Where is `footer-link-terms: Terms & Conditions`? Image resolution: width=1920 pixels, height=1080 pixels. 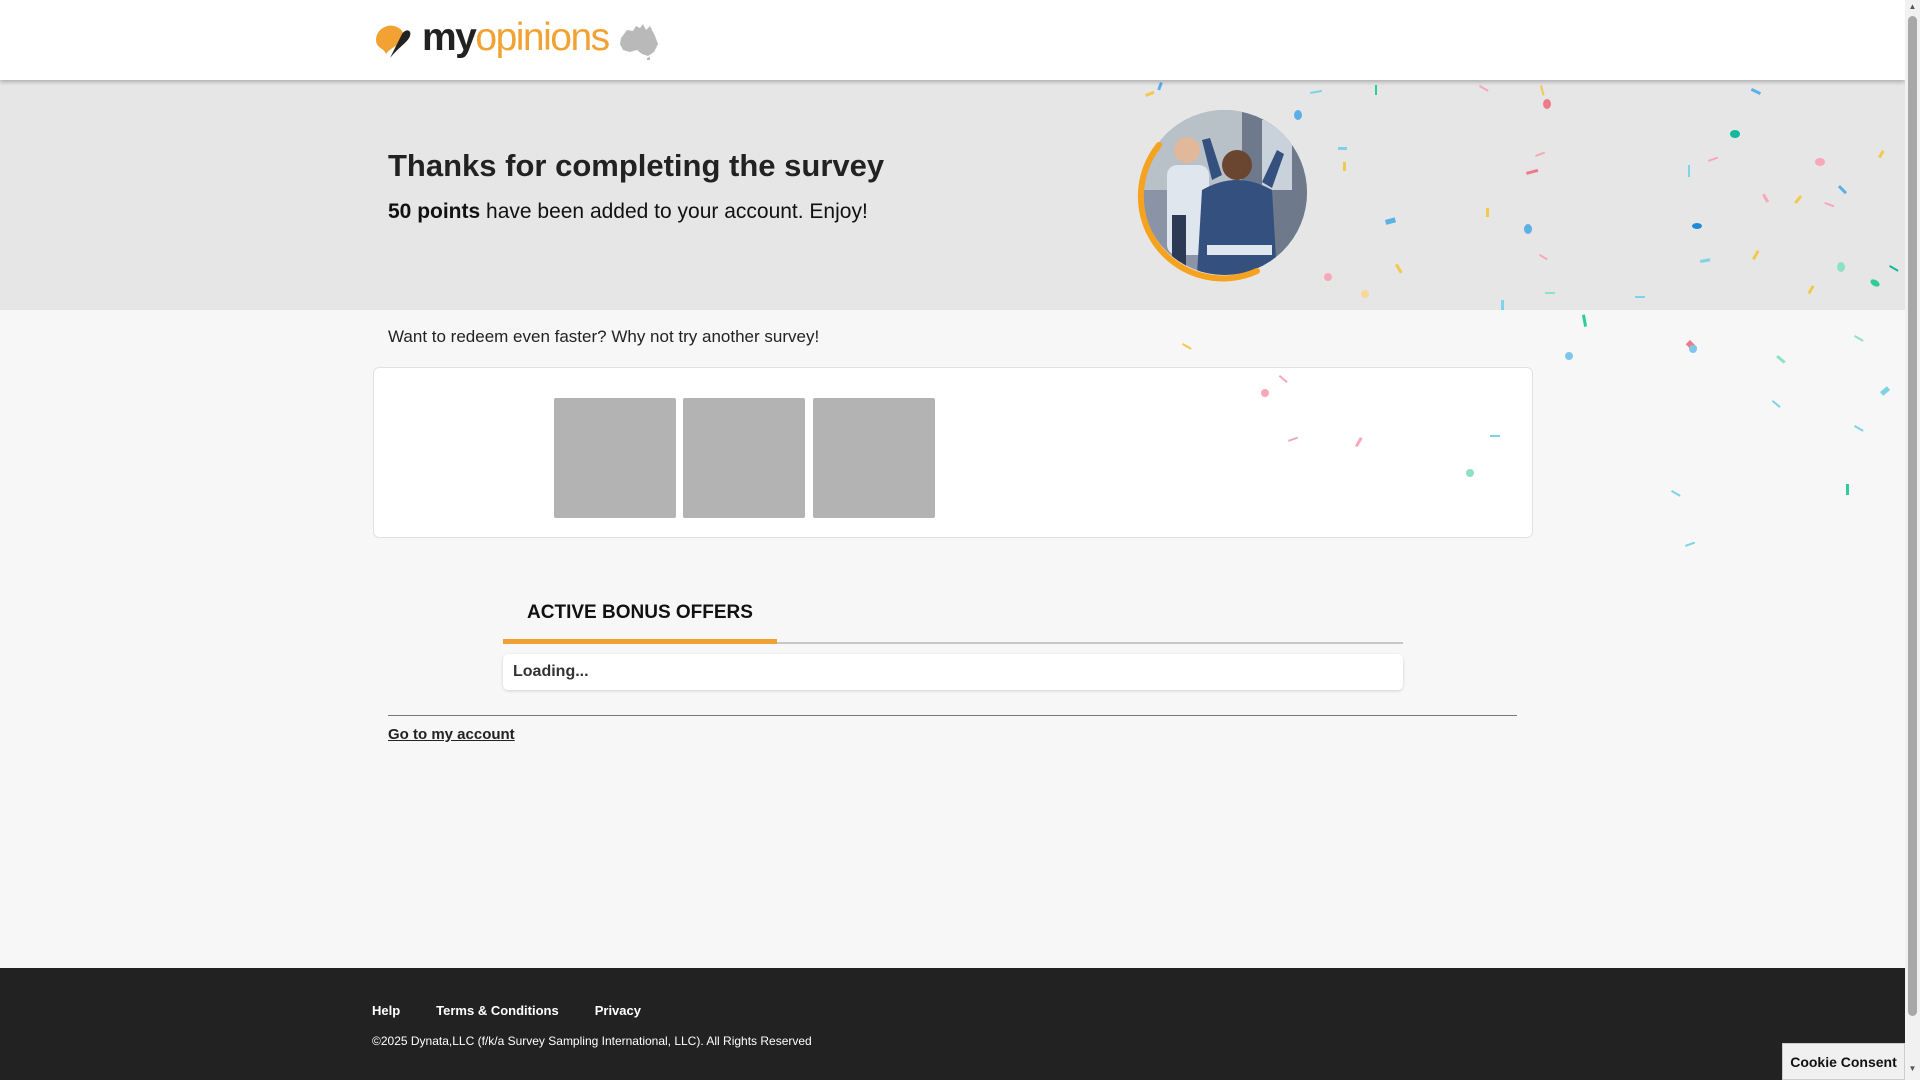
footer-link-terms: Terms & Conditions is located at coordinates (497, 1010).